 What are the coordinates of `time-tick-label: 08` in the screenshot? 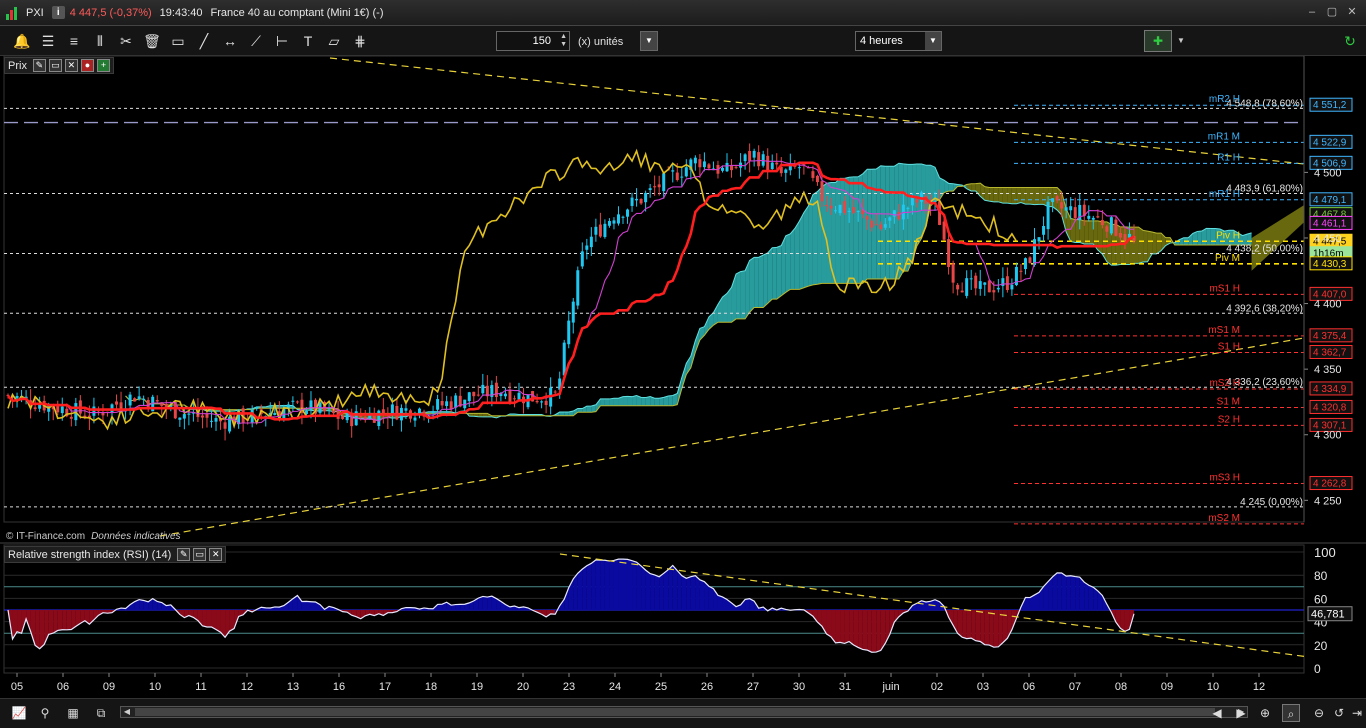 It's located at (1121, 687).